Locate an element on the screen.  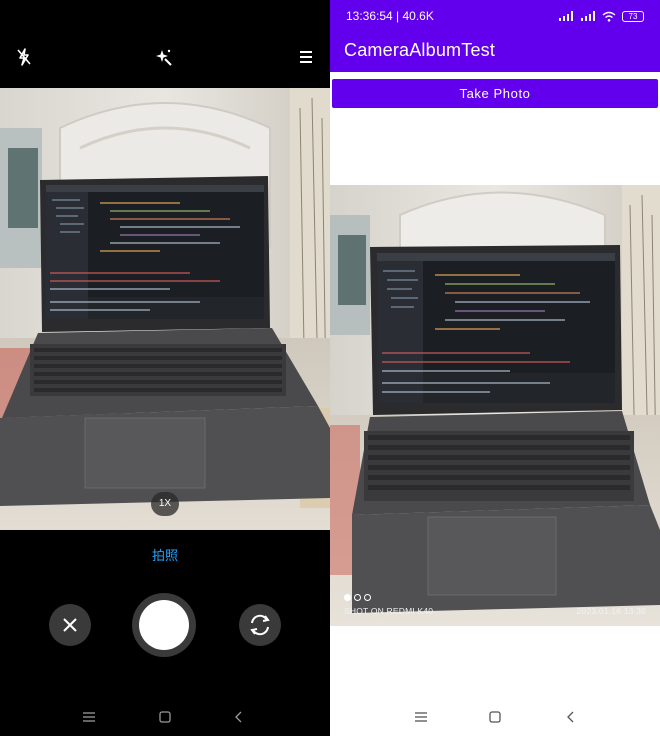
status-icons: 73 is located at coordinates (601, 16).